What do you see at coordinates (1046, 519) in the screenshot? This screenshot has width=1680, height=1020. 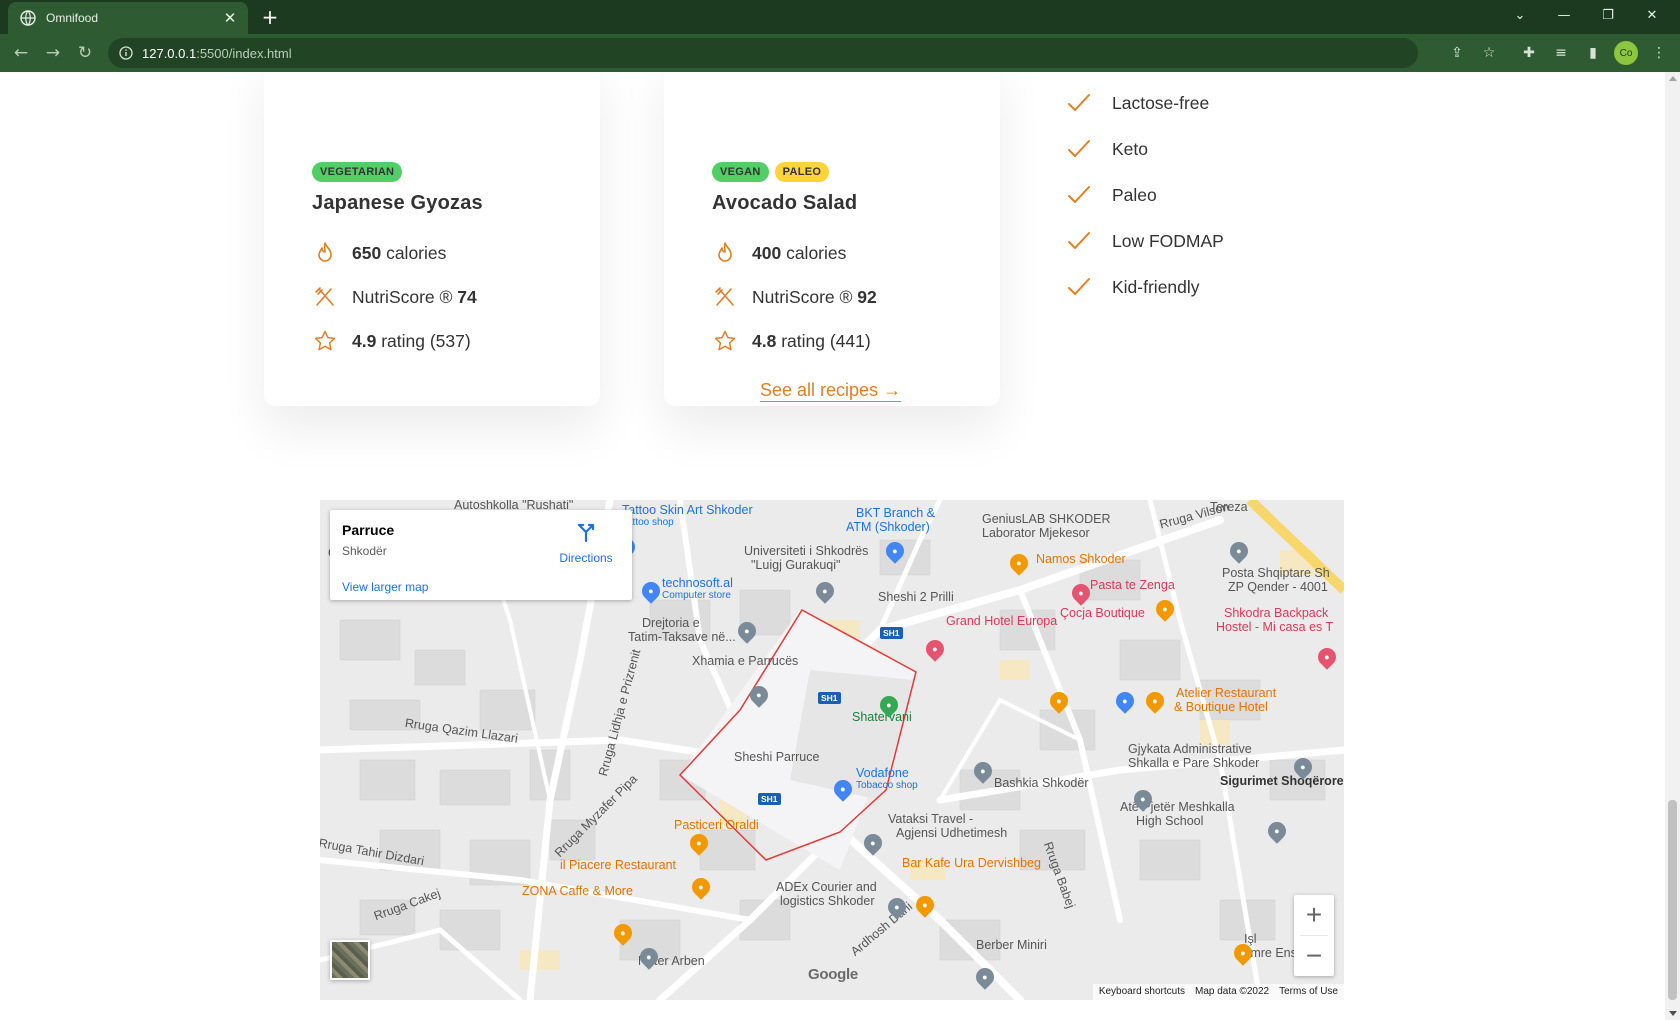 I see `map-label: GeniusLAB SHKODER` at bounding box center [1046, 519].